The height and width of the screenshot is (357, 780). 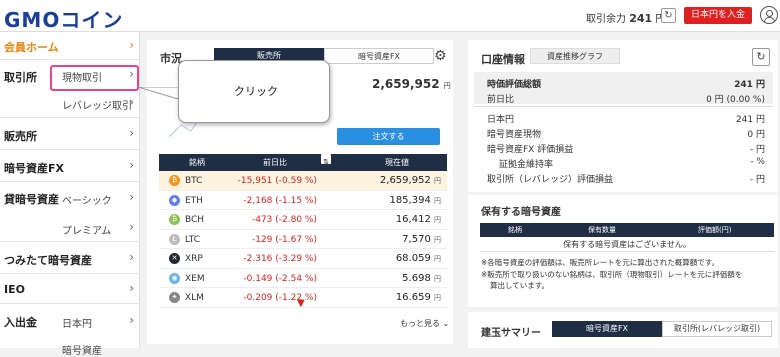 What do you see at coordinates (761, 57) in the screenshot?
I see `refresh-icon: ↻` at bounding box center [761, 57].